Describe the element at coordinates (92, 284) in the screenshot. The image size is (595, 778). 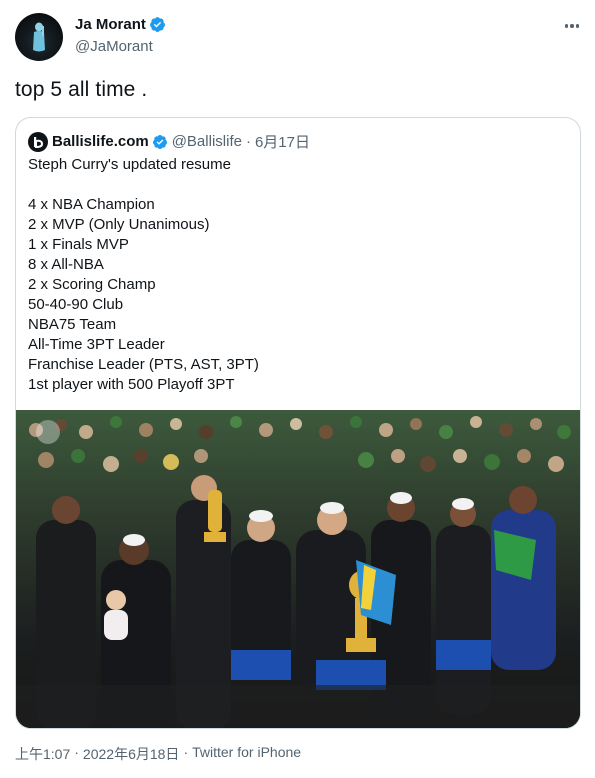
I see `quoted-line: 2 x Scoring Champ` at that location.